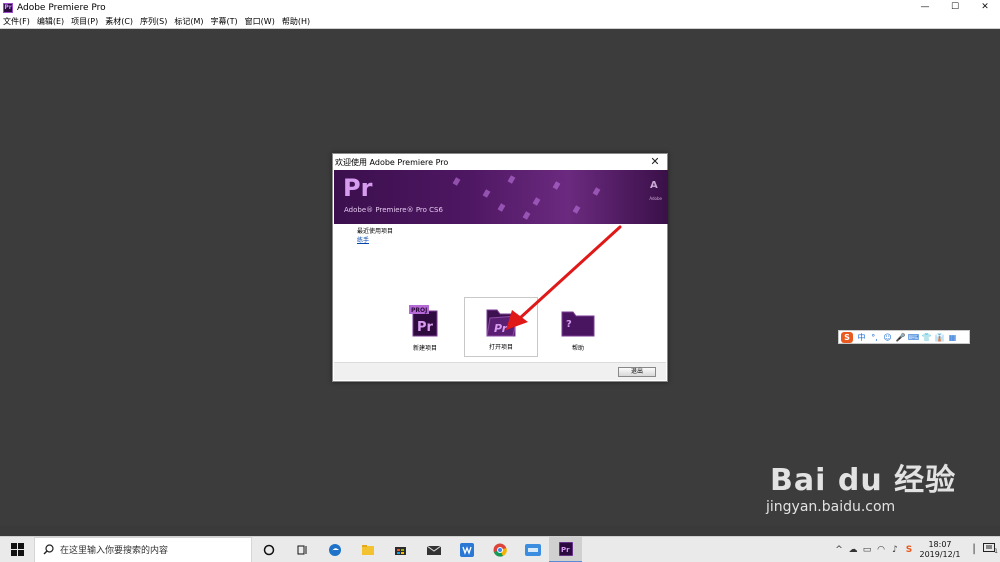 The height and width of the screenshot is (562, 1000). What do you see at coordinates (296, 21) in the screenshot?
I see `menu-help: 帮助(H)` at bounding box center [296, 21].